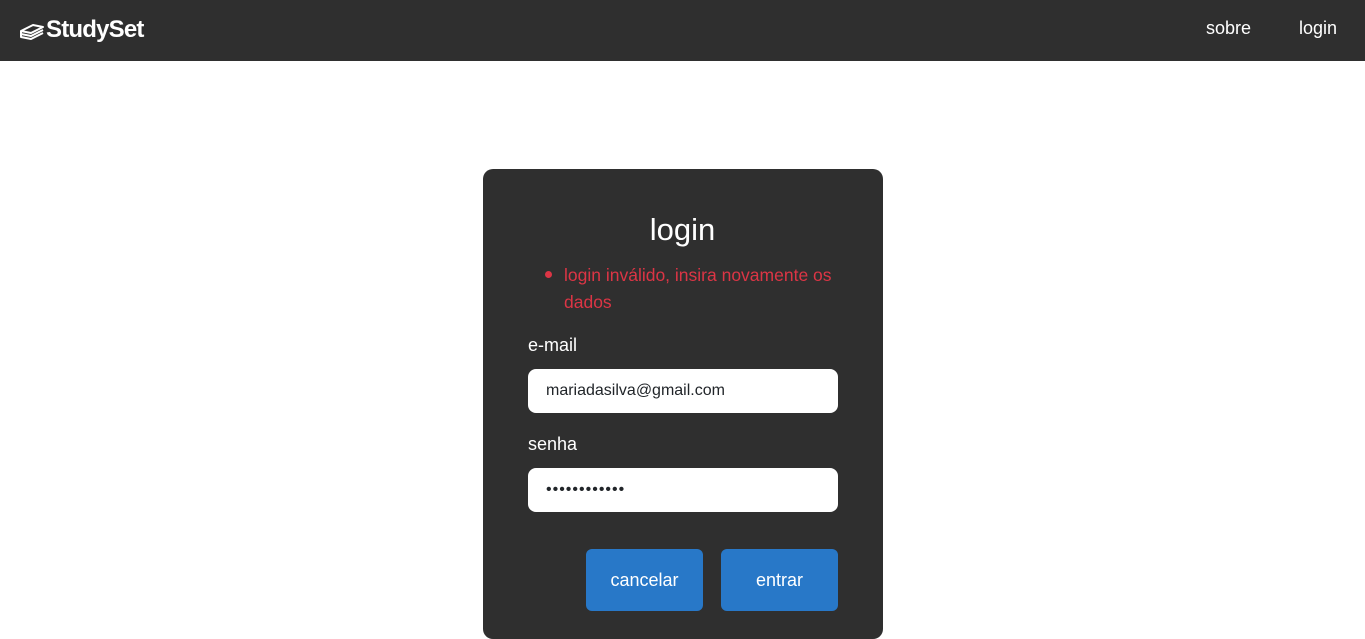  I want to click on brand-name: StudySet, so click(95, 29).